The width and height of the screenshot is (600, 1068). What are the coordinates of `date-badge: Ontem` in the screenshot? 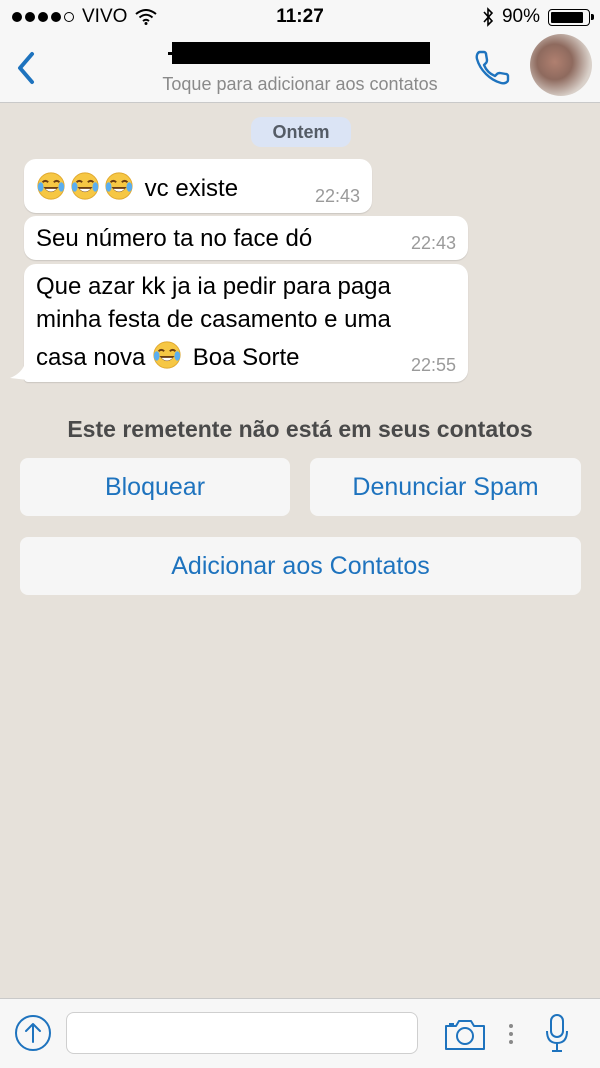 It's located at (301, 132).